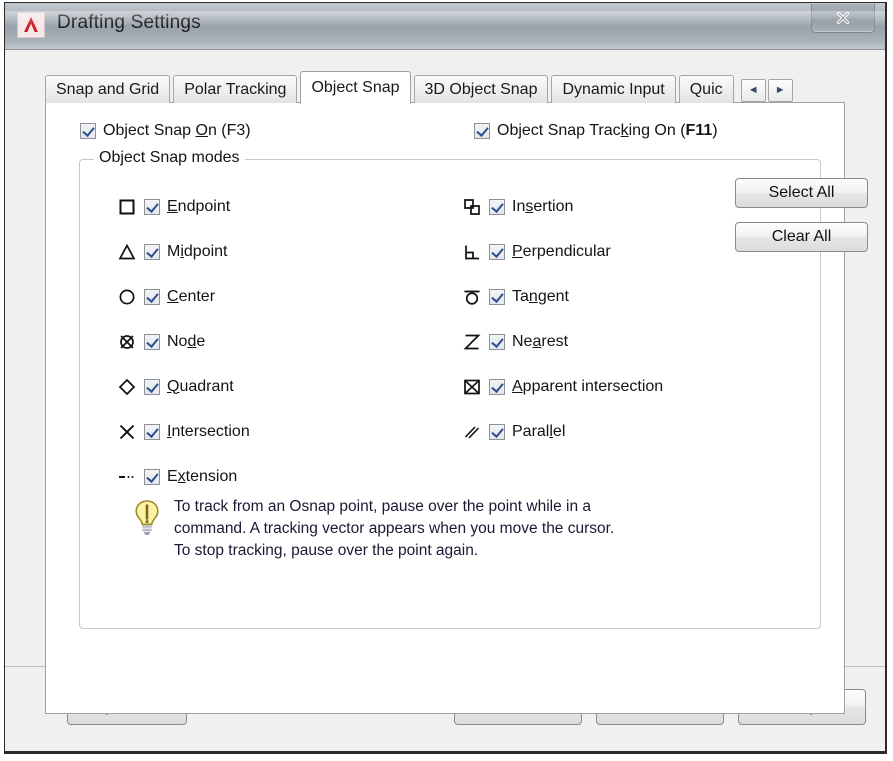  What do you see at coordinates (472, 252) in the screenshot?
I see `perpendicular-icon` at bounding box center [472, 252].